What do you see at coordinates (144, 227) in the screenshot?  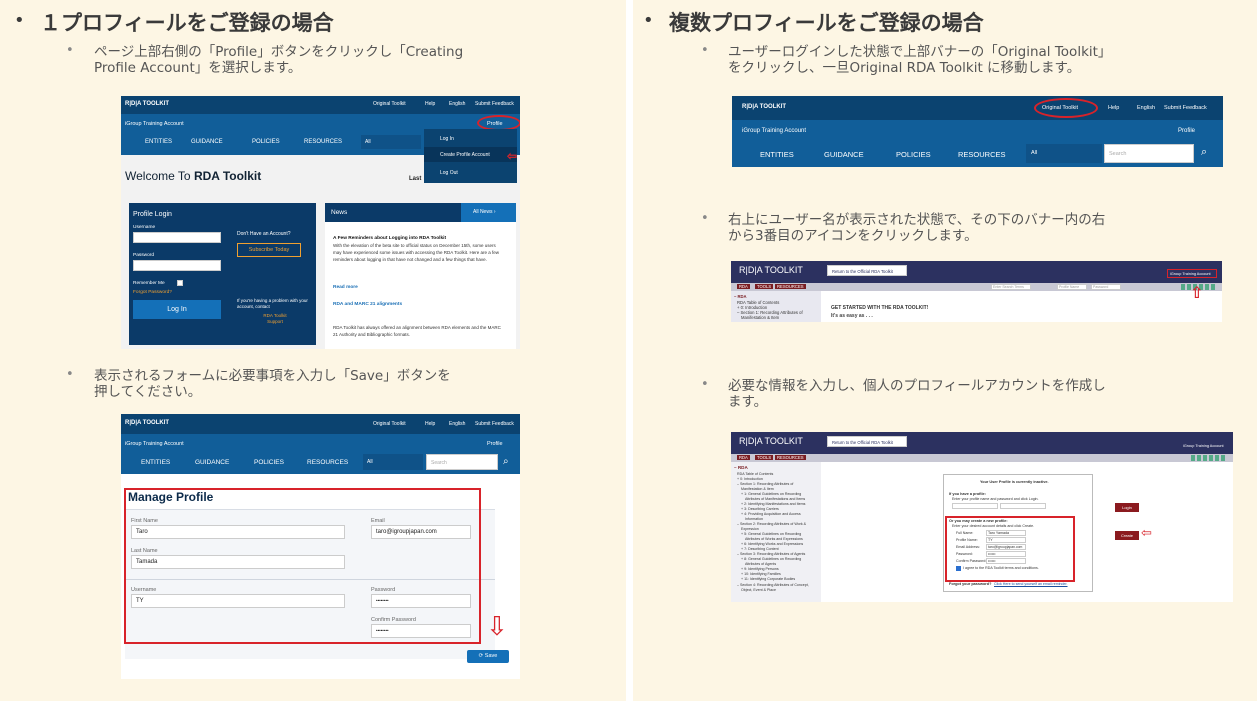 I see `username-label: Username` at bounding box center [144, 227].